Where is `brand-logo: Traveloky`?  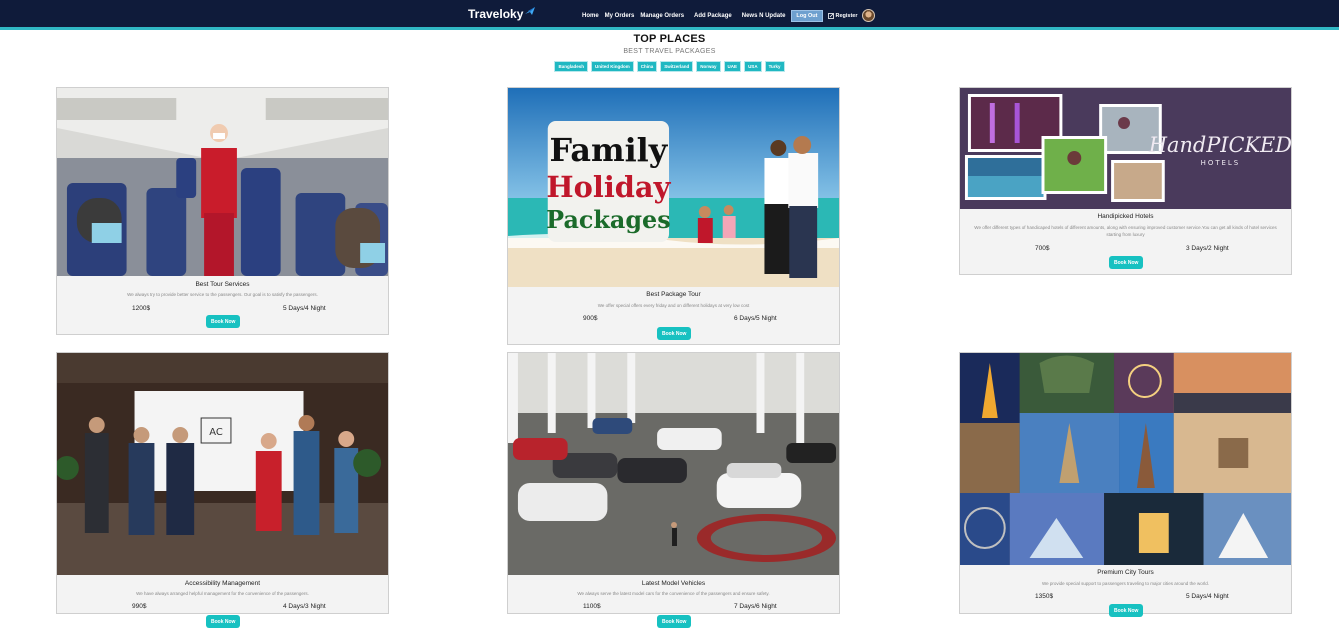 brand-logo: Traveloky is located at coordinates (502, 13).